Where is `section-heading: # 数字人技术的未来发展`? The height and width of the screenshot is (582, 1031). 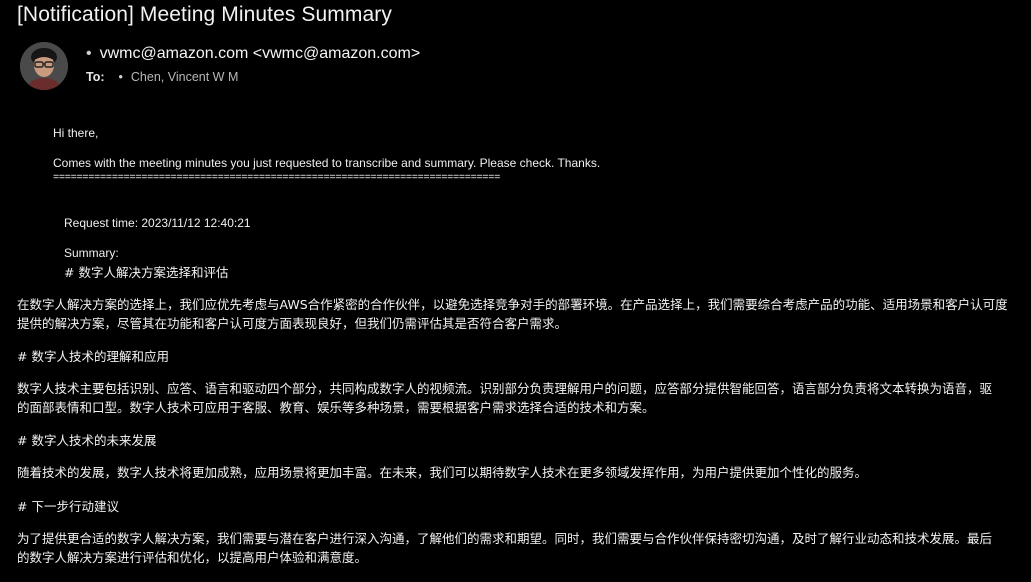
section-heading: # 数字人技术的未来发展 is located at coordinates (87, 440).